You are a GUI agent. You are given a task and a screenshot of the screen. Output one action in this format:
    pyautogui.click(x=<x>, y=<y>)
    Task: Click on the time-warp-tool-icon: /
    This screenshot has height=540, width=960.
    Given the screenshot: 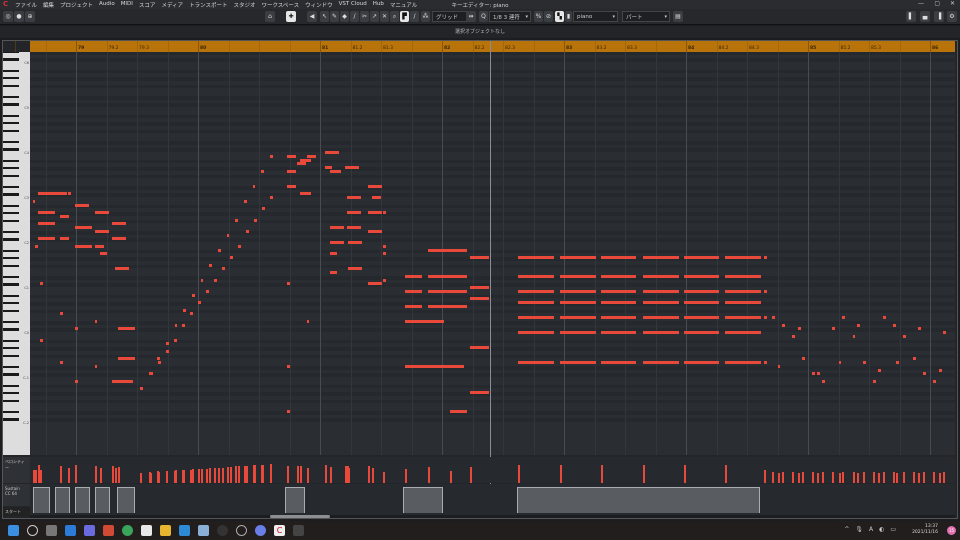 What is the action you would take?
    pyautogui.click(x=414, y=16)
    